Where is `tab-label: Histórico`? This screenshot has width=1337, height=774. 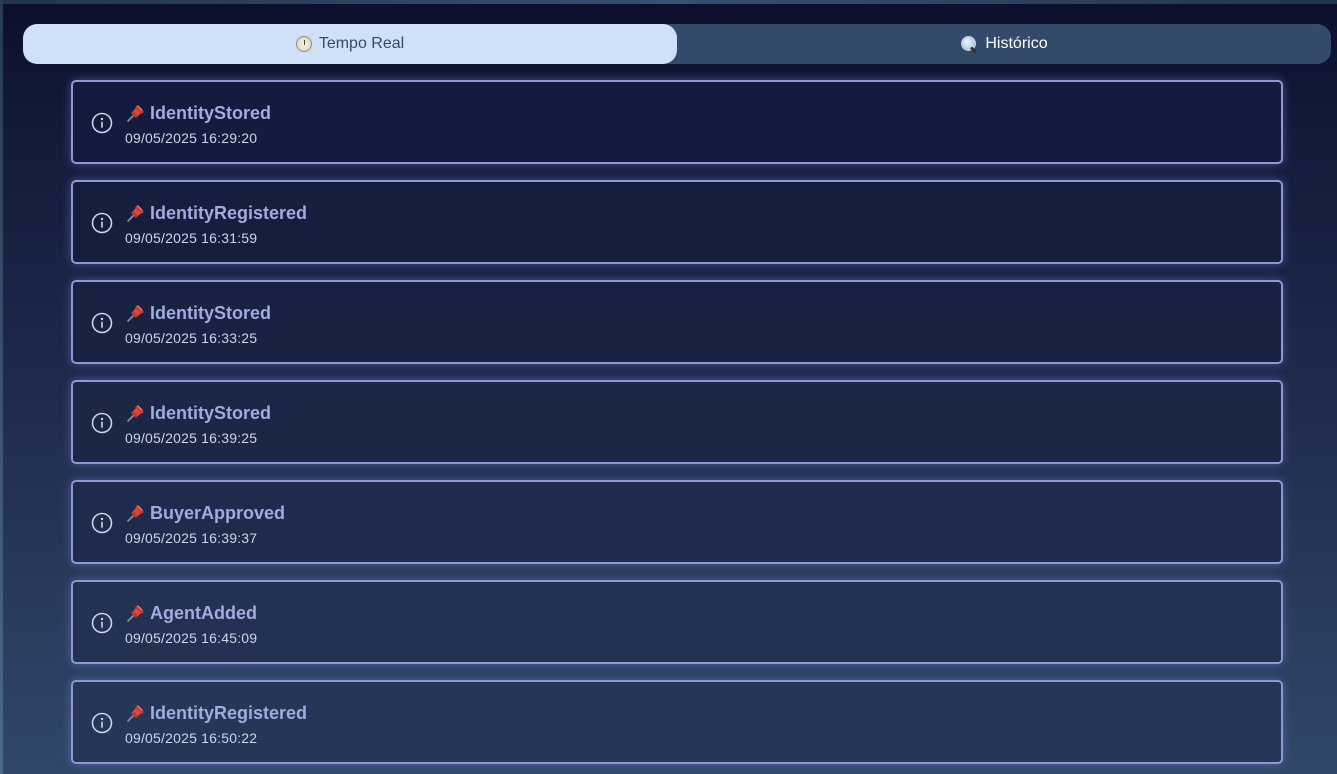
tab-label: Histórico is located at coordinates (1016, 43).